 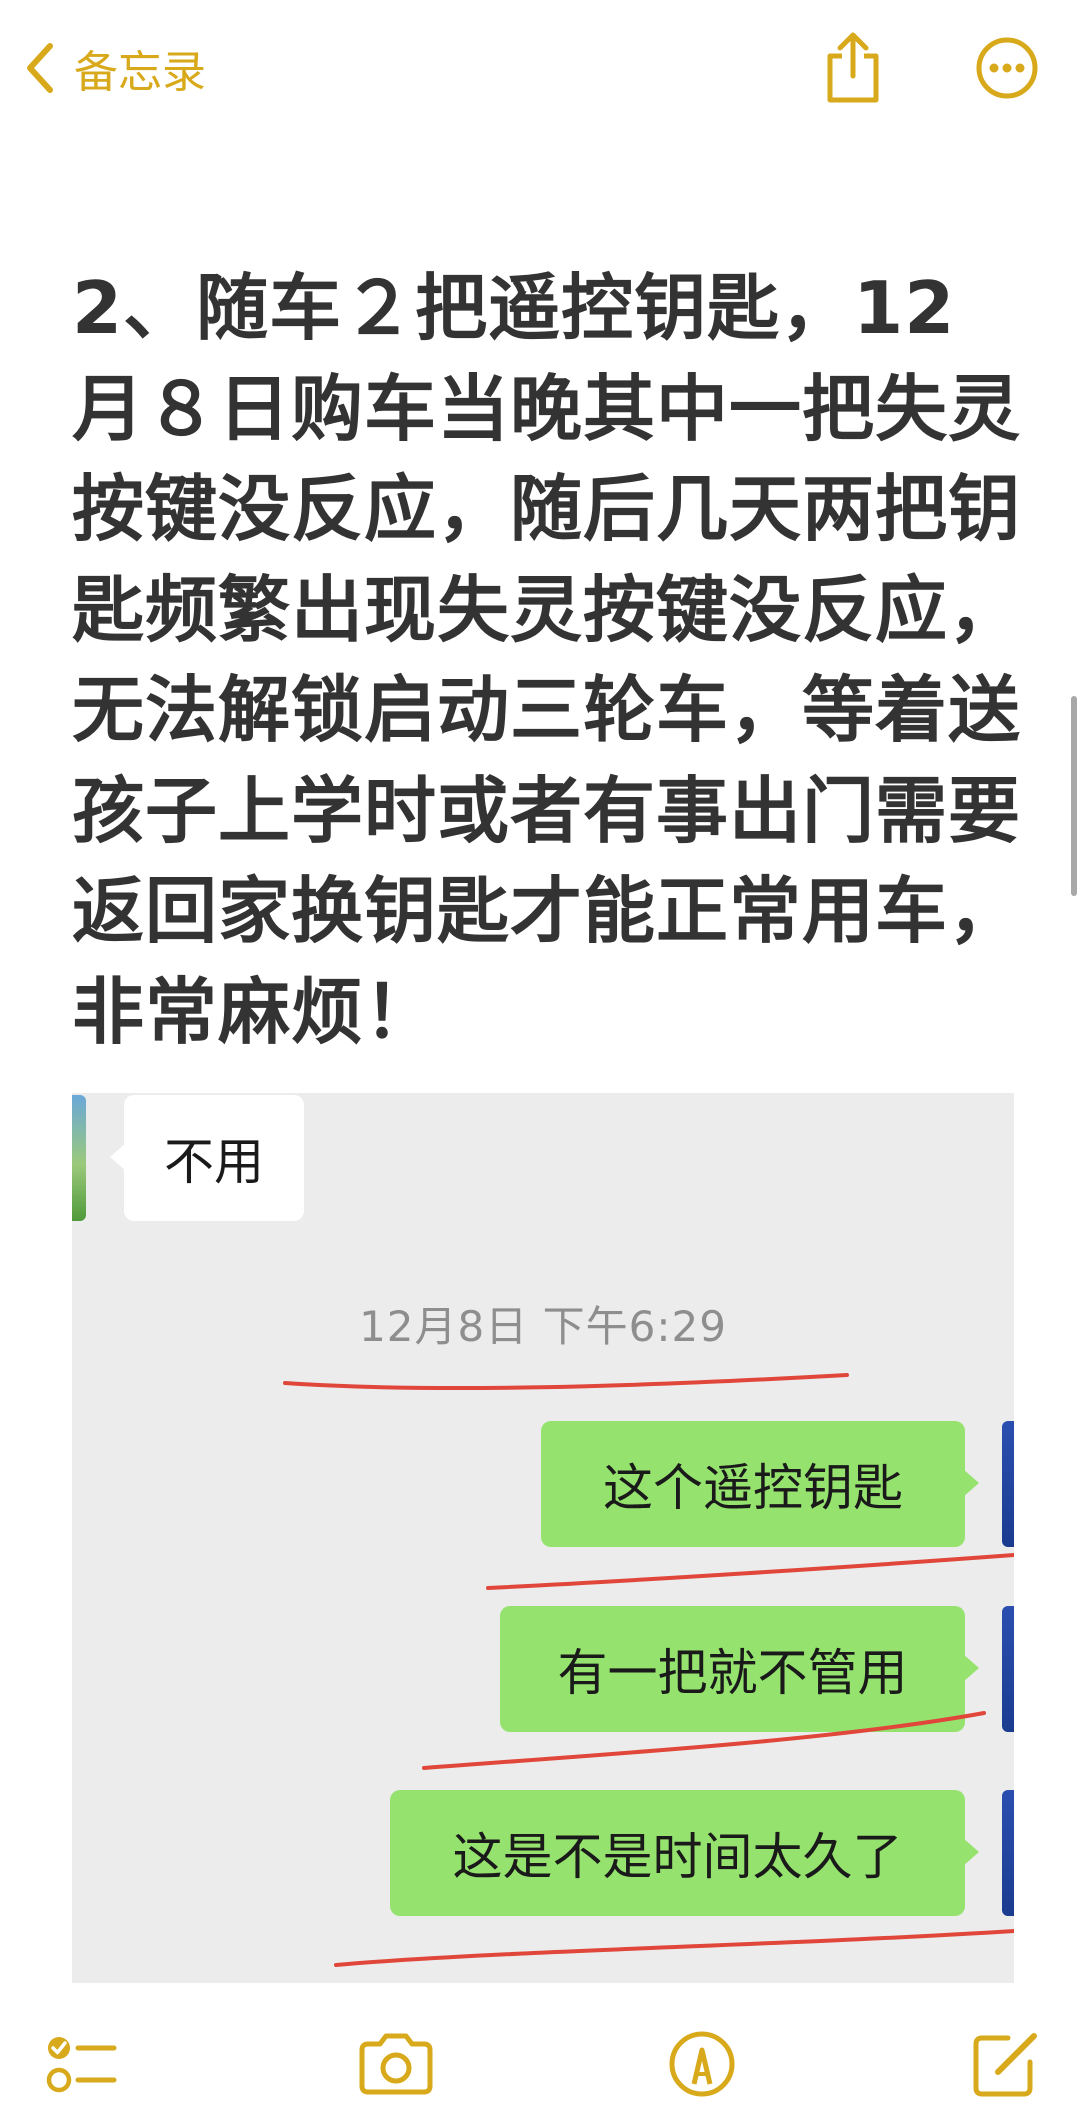 I want to click on compose-button, so click(x=1006, y=2064).